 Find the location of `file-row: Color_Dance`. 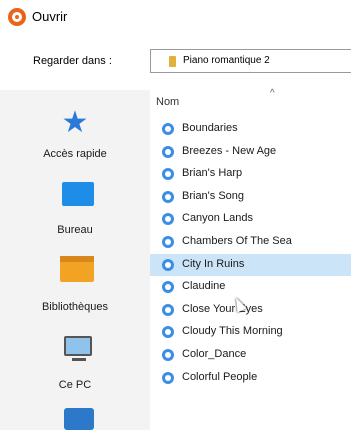

file-row: Color_Dance is located at coordinates (250, 355).